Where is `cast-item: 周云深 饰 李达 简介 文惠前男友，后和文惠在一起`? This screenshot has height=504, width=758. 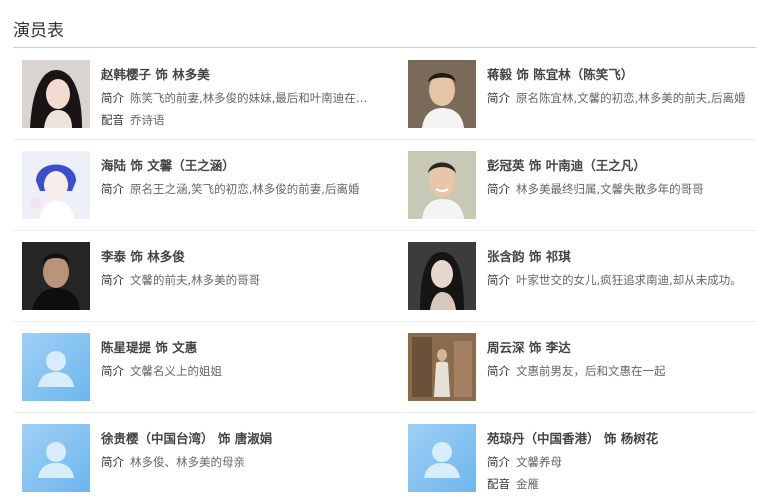
cast-item: 周云深 饰 李达 简介 文惠前男友，后和文惠在一起 is located at coordinates (577, 367).